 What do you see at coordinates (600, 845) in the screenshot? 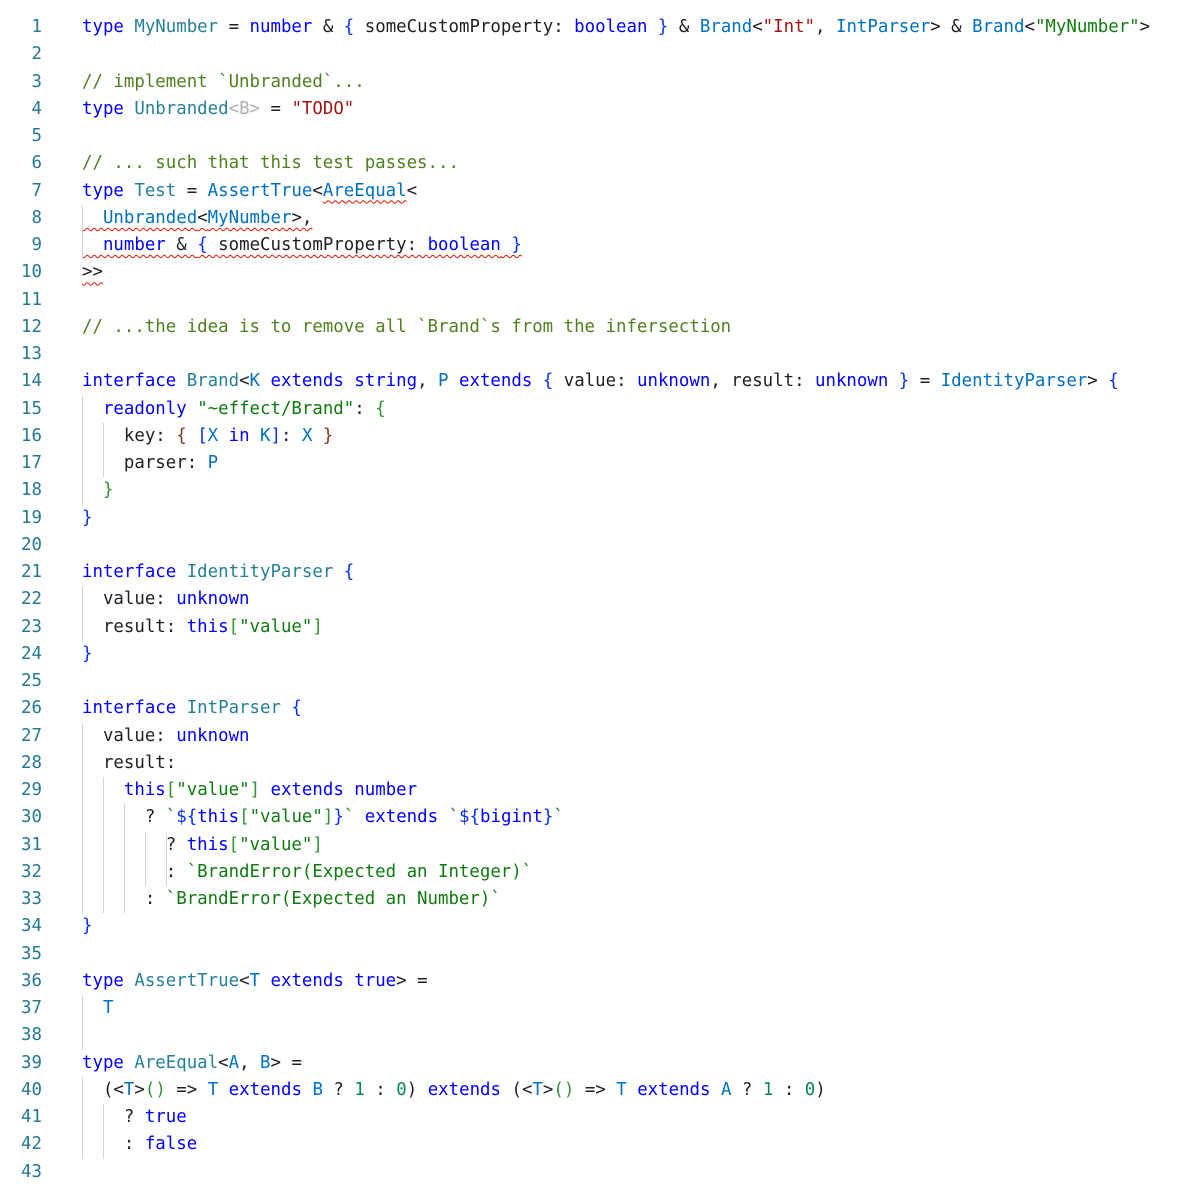
I see `code-line: 31 ? this["value"]` at bounding box center [600, 845].